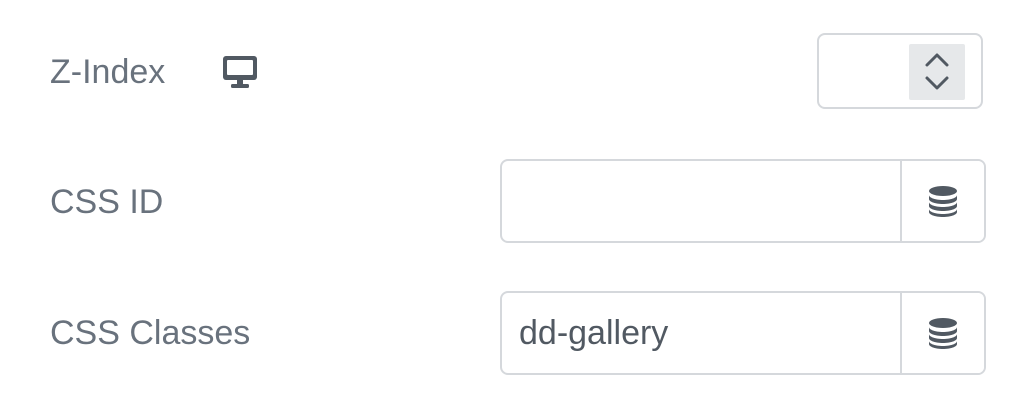 The image size is (1024, 408). Describe the element at coordinates (108, 72) in the screenshot. I see `zindex-label: Z-Index` at that location.